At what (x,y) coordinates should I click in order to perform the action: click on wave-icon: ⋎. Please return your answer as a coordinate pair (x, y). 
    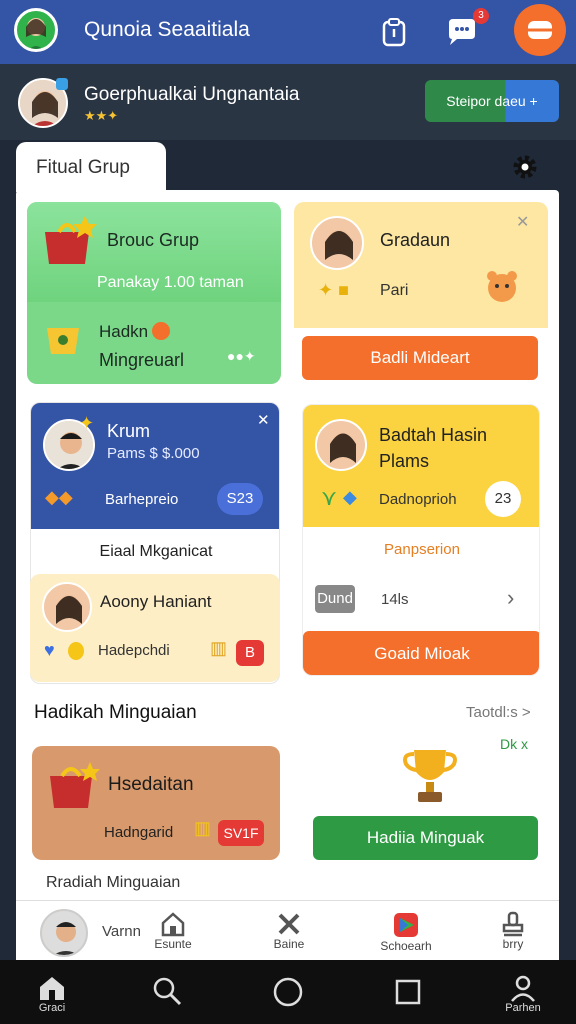
    Looking at the image, I should click on (329, 497).